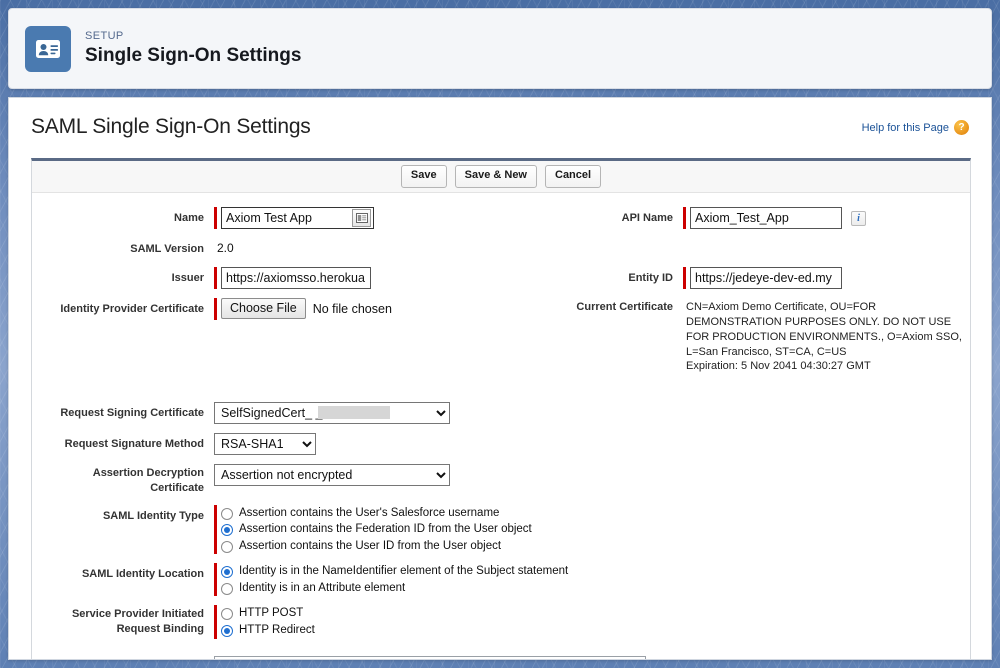  I want to click on name-label: Name, so click(189, 218).